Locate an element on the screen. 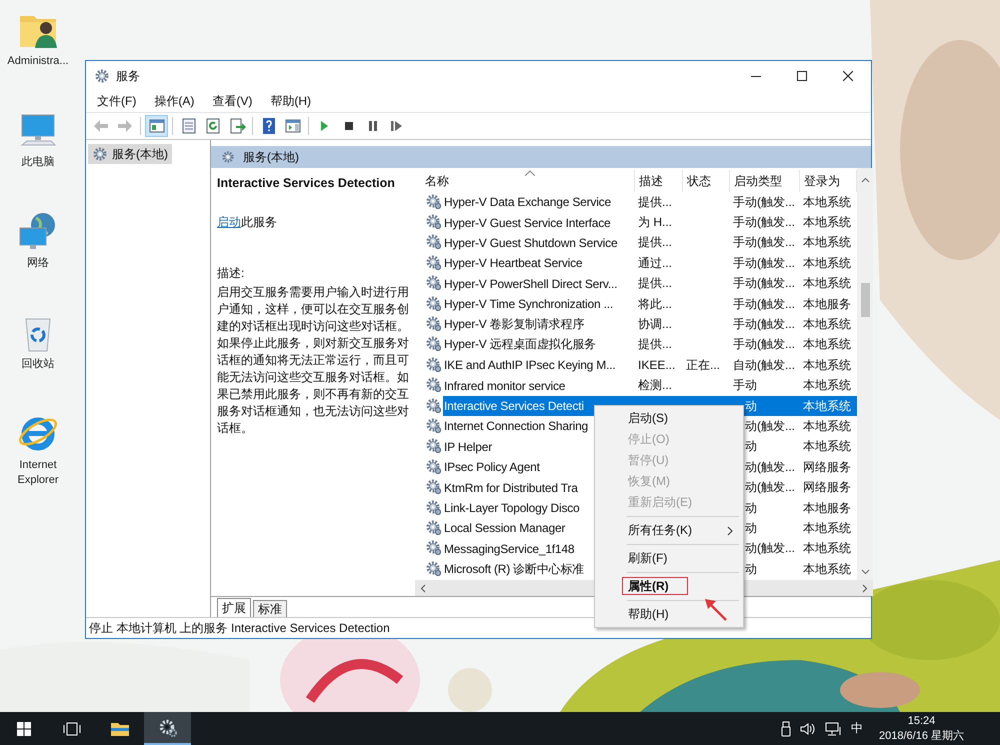 The width and height of the screenshot is (1000, 745). pause-icon is located at coordinates (372, 126).